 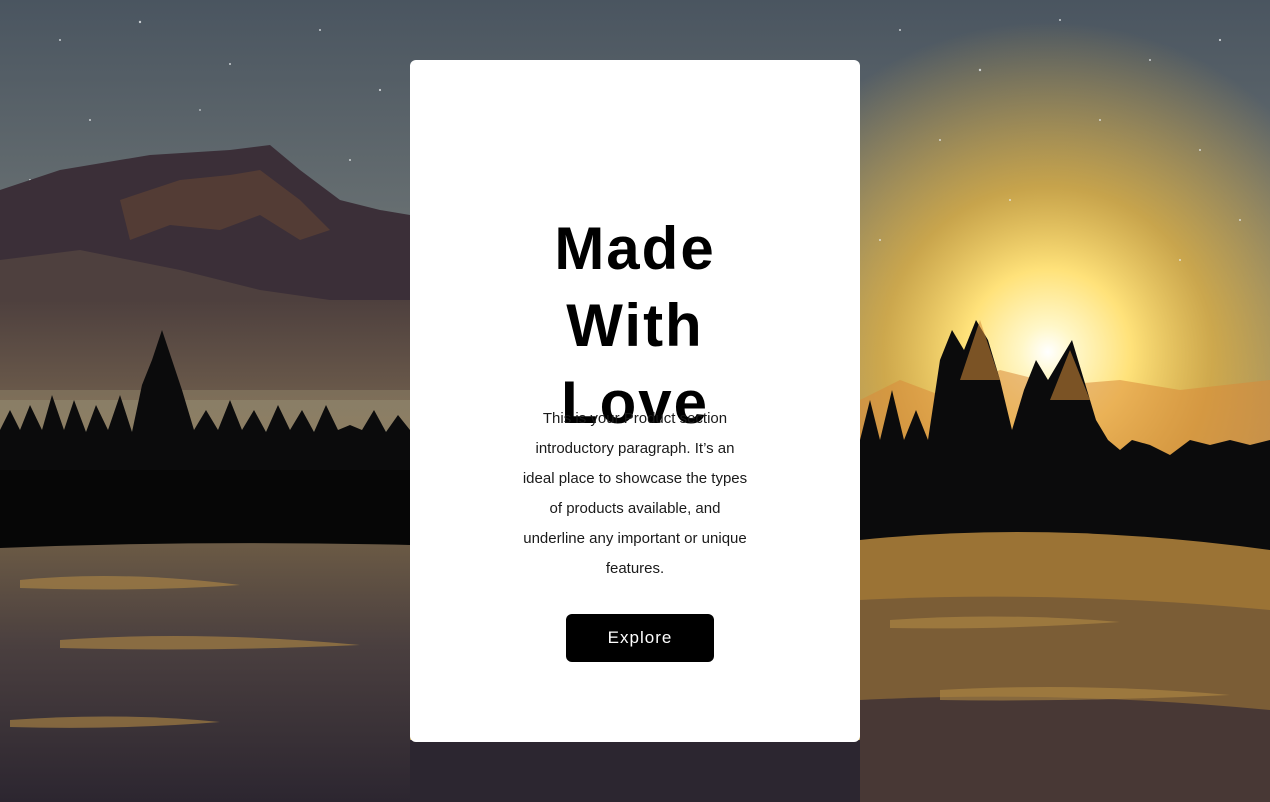 What do you see at coordinates (635, 325) in the screenshot?
I see `headline-line-with: With` at bounding box center [635, 325].